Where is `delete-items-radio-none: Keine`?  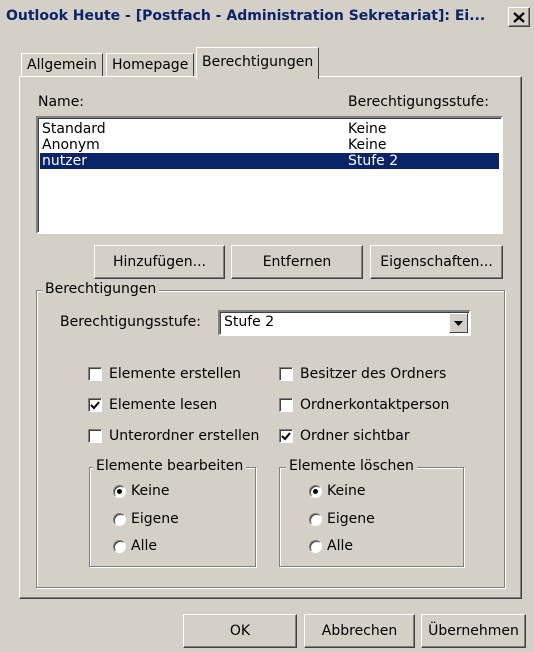
delete-items-radio-none: Keine is located at coordinates (337, 491).